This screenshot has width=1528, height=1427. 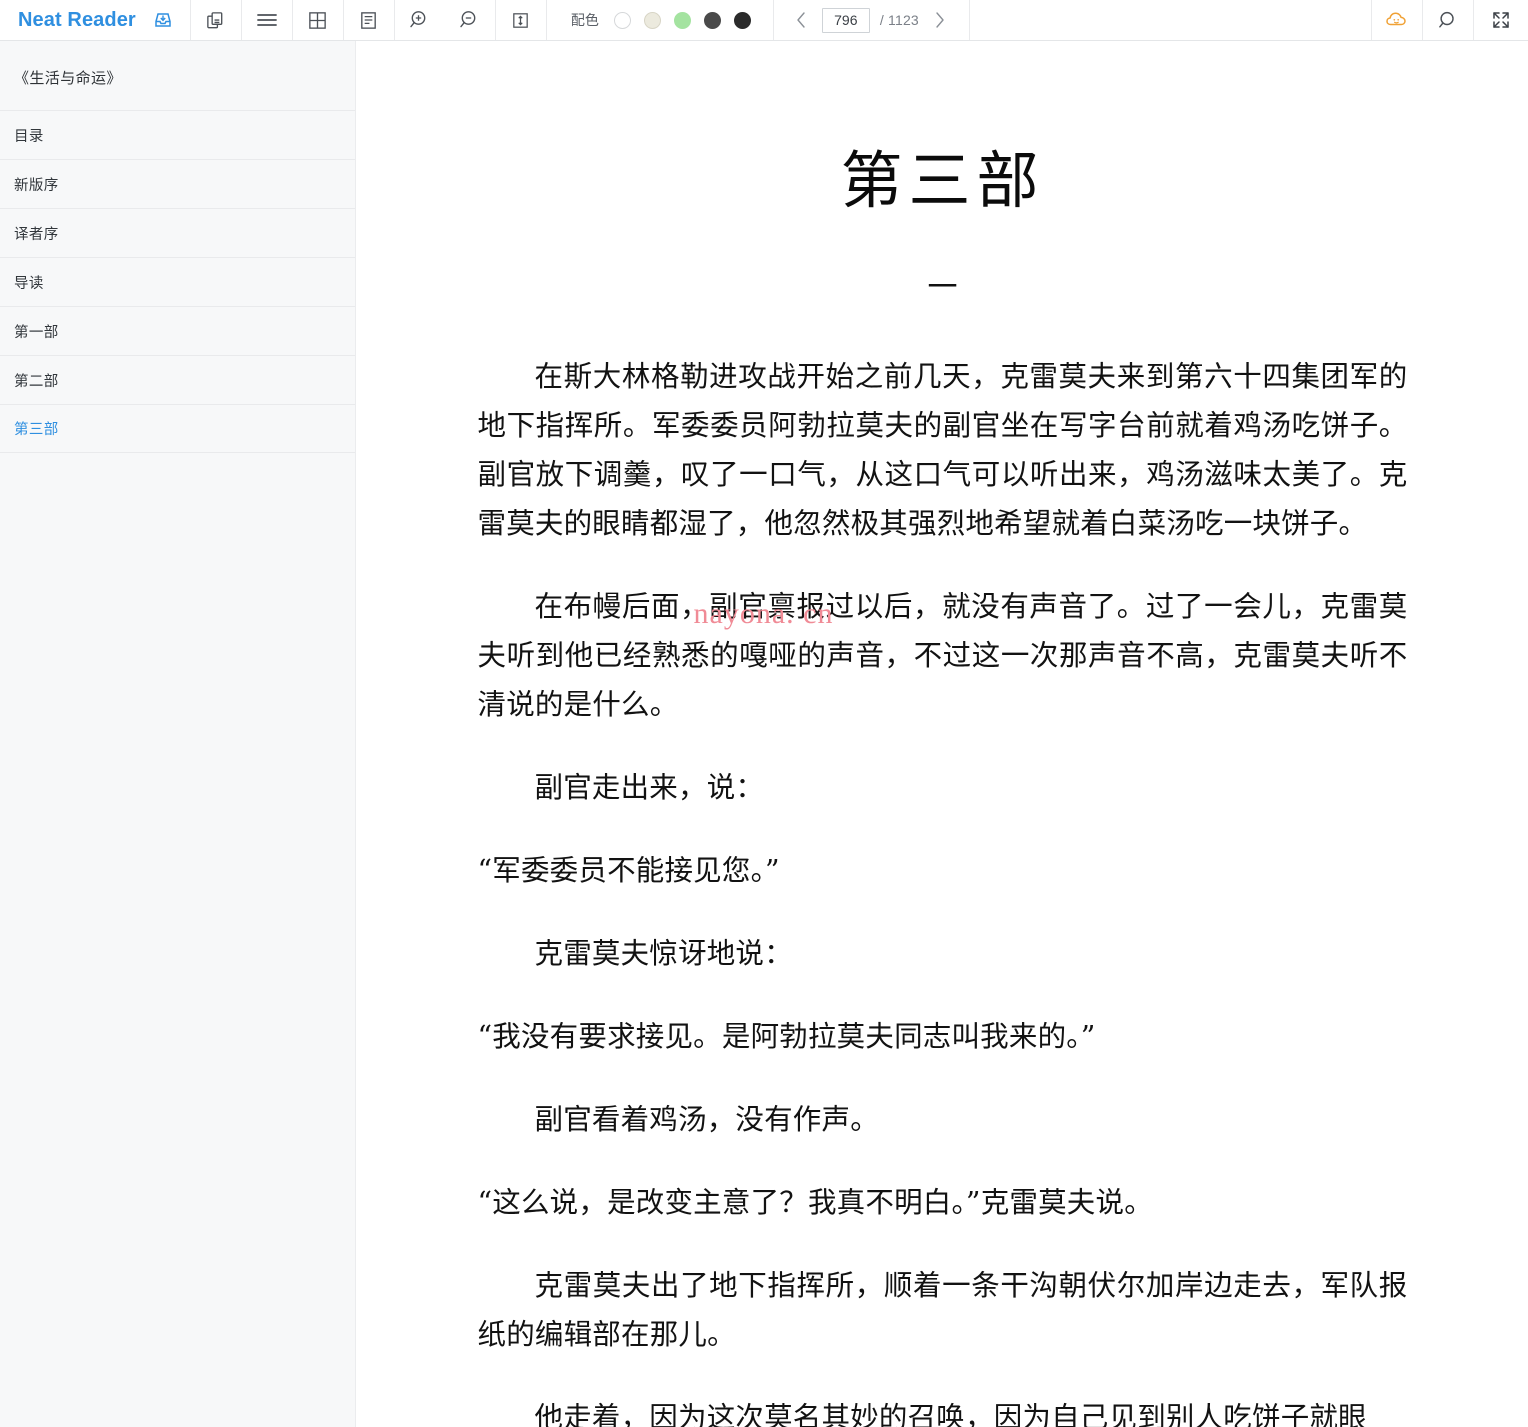 I want to click on prev-page-icon, so click(x=801, y=20).